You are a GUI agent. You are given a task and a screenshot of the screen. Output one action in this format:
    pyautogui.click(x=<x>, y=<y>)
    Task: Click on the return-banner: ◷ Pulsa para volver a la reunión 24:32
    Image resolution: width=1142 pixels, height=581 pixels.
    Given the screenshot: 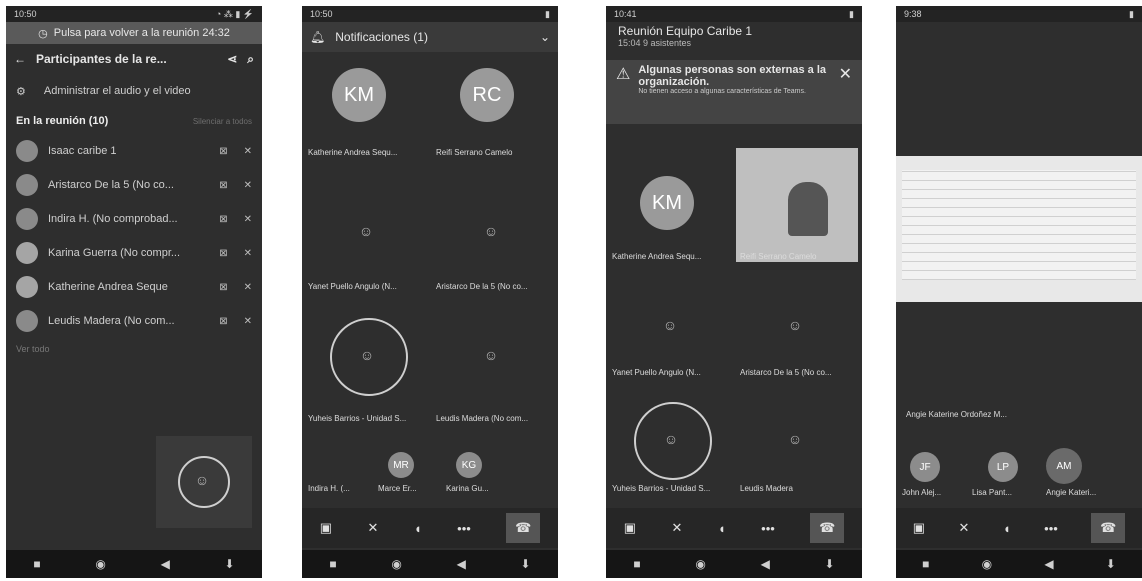 What is the action you would take?
    pyautogui.click(x=134, y=33)
    